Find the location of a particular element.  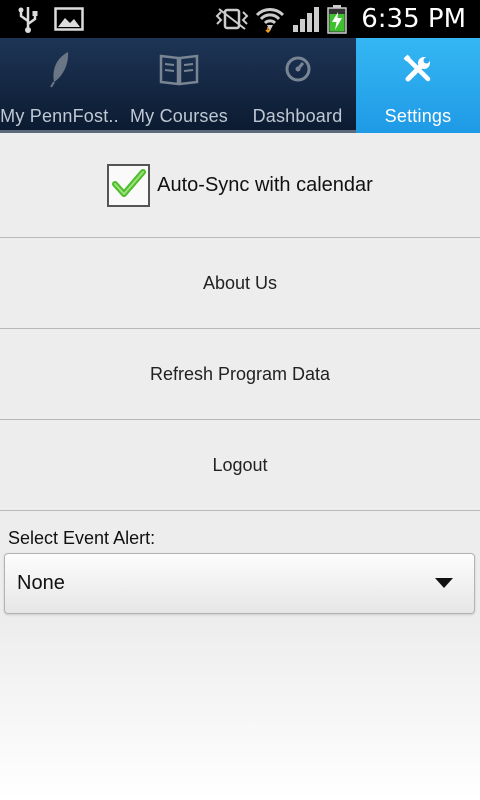

about-us-button: About Us is located at coordinates (240, 283).